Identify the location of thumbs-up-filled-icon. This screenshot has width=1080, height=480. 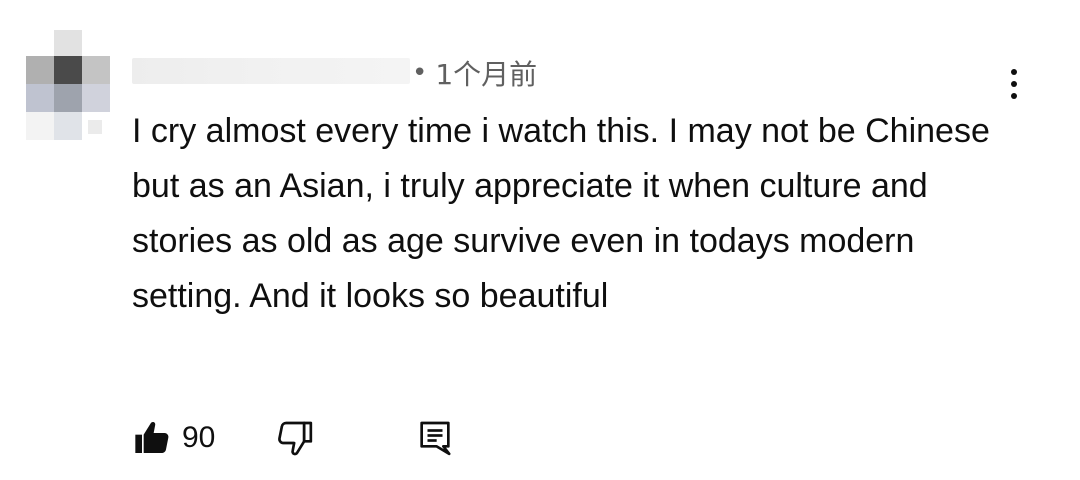
(152, 438).